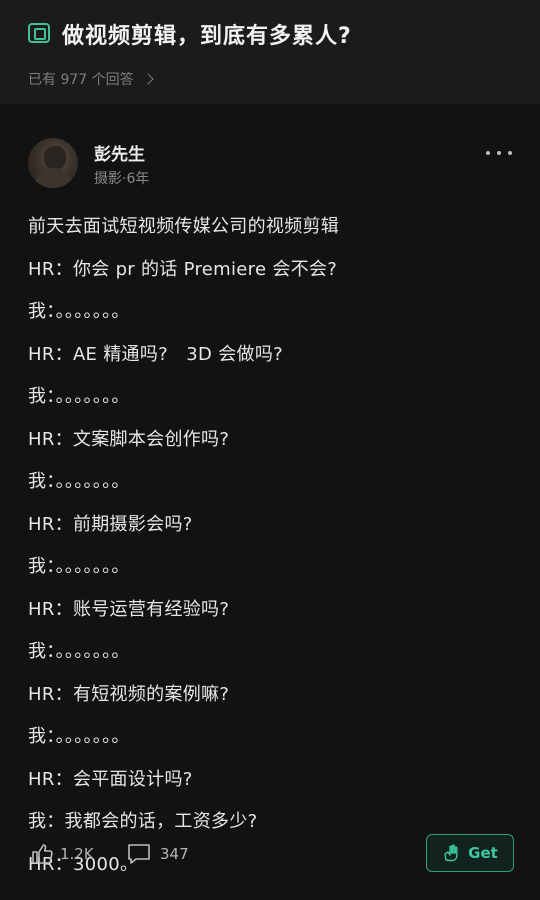 The height and width of the screenshot is (900, 540). Describe the element at coordinates (183, 269) in the screenshot. I see `answer-line: HR：你会 pr 的话 Premiere 会不会?` at that location.